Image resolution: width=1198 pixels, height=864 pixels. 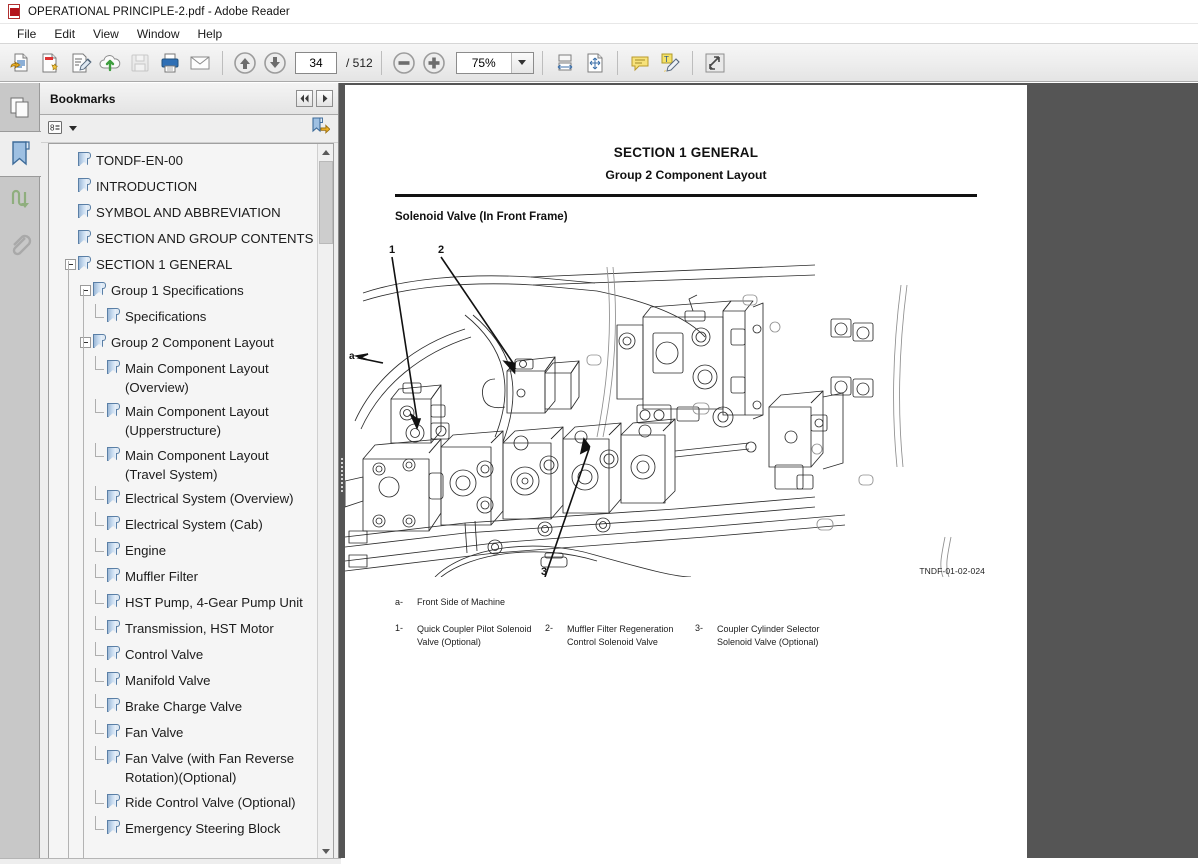 I want to click on upload-cloud-icon, so click(x=110, y=63).